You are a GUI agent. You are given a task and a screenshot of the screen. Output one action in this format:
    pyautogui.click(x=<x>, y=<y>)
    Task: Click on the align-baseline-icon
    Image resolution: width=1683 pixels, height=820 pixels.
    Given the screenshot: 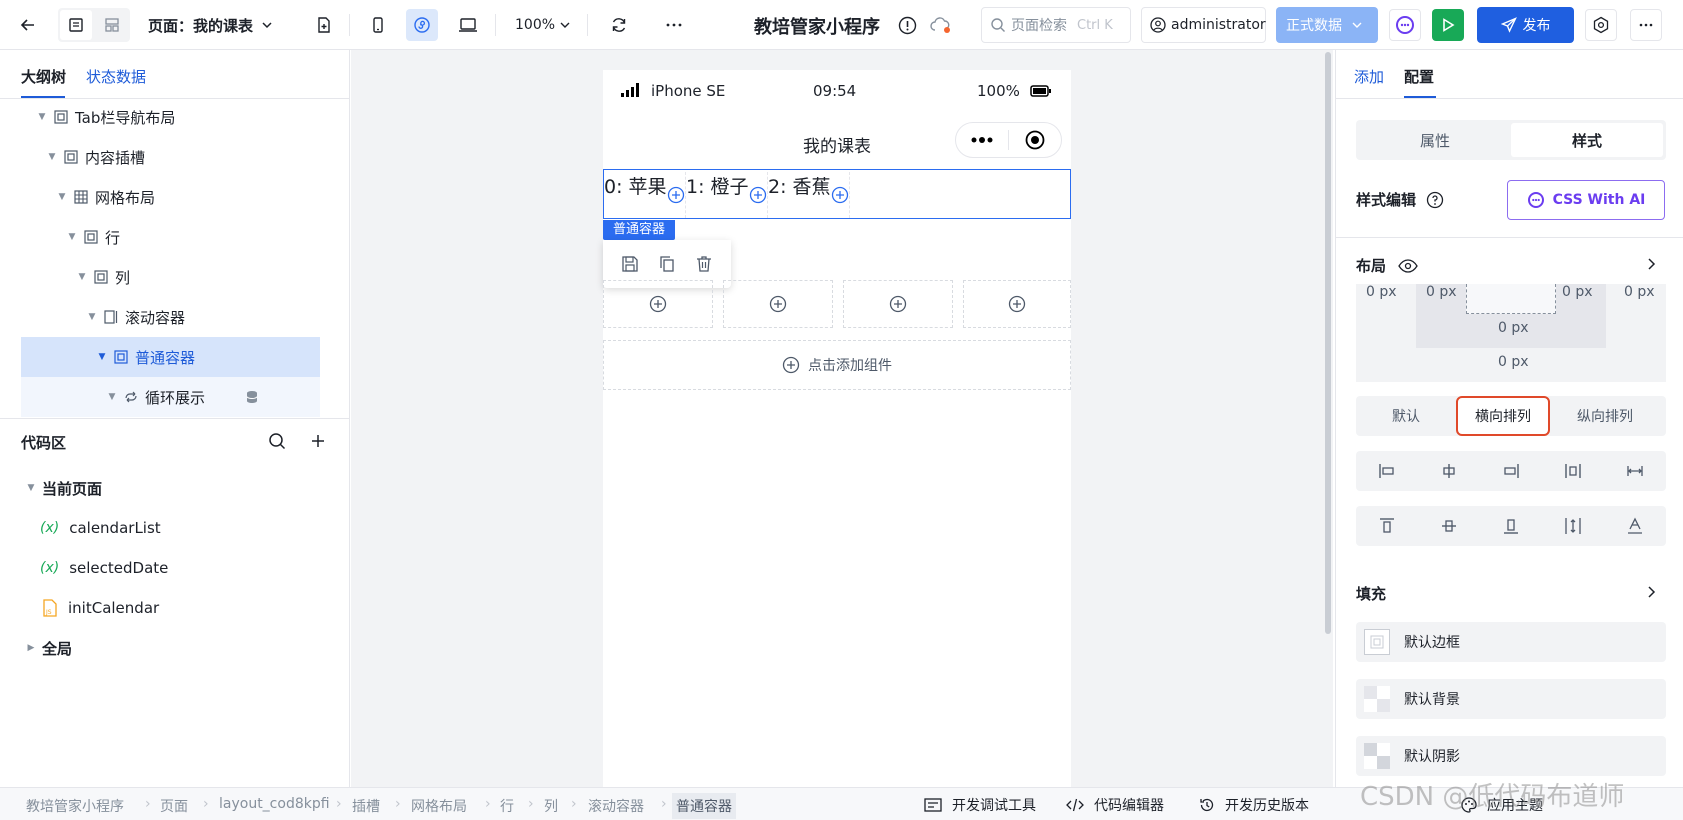 What is the action you would take?
    pyautogui.click(x=1635, y=526)
    